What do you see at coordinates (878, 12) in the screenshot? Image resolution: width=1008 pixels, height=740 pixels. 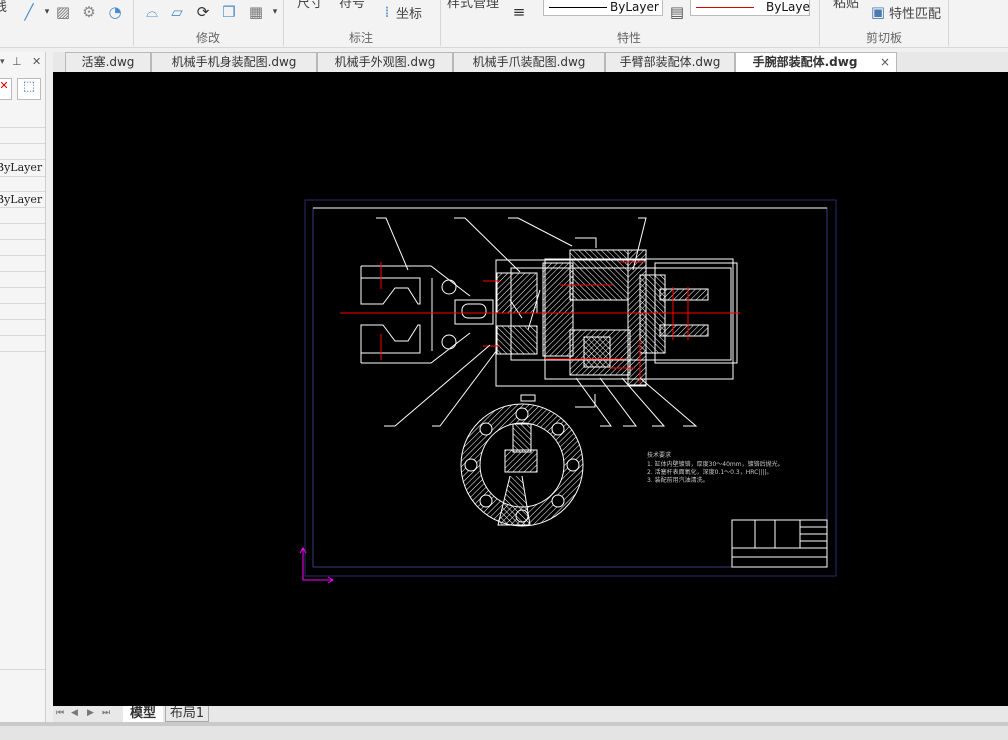 I see `match-properties-icon: ▣` at bounding box center [878, 12].